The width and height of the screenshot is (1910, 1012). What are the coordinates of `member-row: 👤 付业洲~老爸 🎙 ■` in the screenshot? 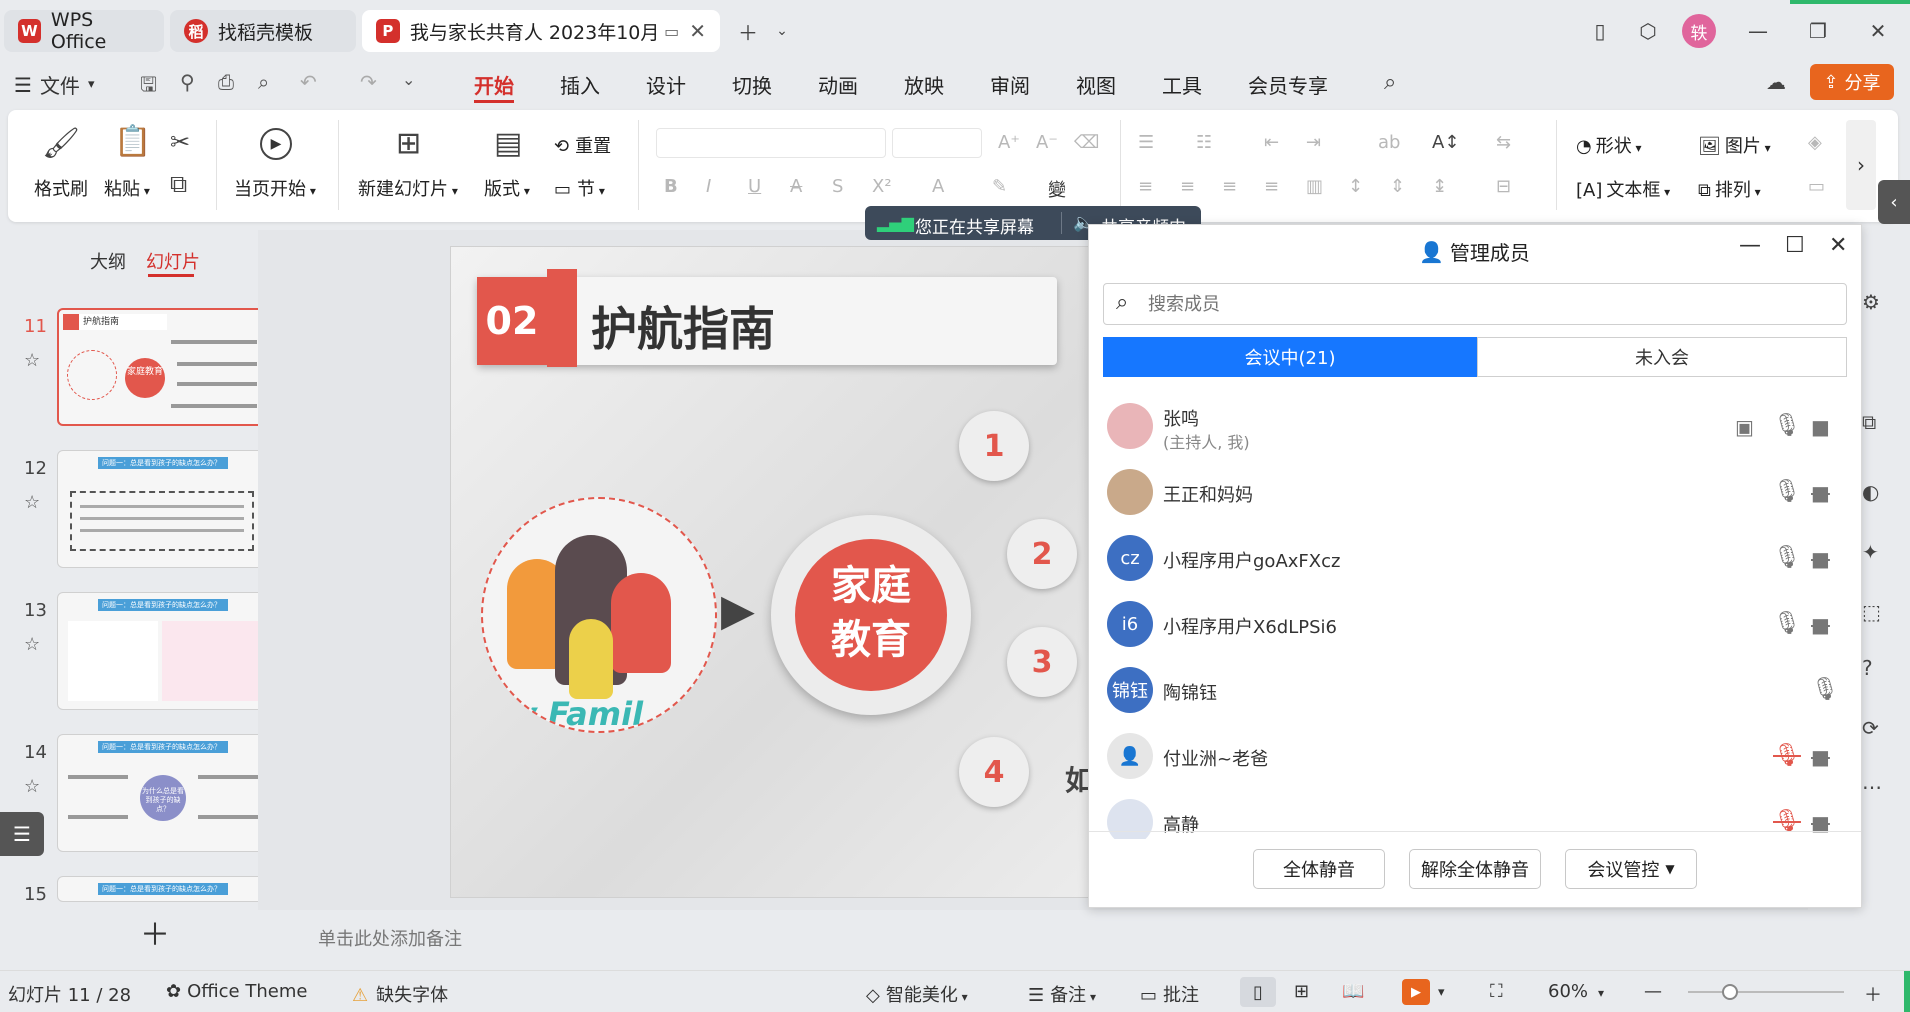 It's located at (1475, 758).